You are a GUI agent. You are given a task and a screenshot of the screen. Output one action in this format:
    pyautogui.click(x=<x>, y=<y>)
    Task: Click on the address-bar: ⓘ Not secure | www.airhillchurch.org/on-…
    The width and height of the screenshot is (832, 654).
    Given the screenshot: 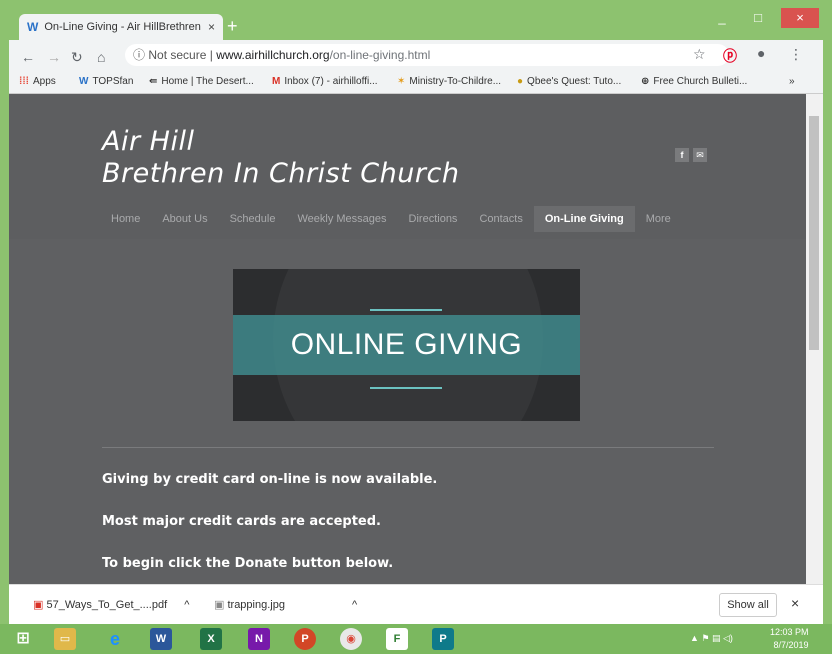 What is the action you would take?
    pyautogui.click(x=427, y=55)
    